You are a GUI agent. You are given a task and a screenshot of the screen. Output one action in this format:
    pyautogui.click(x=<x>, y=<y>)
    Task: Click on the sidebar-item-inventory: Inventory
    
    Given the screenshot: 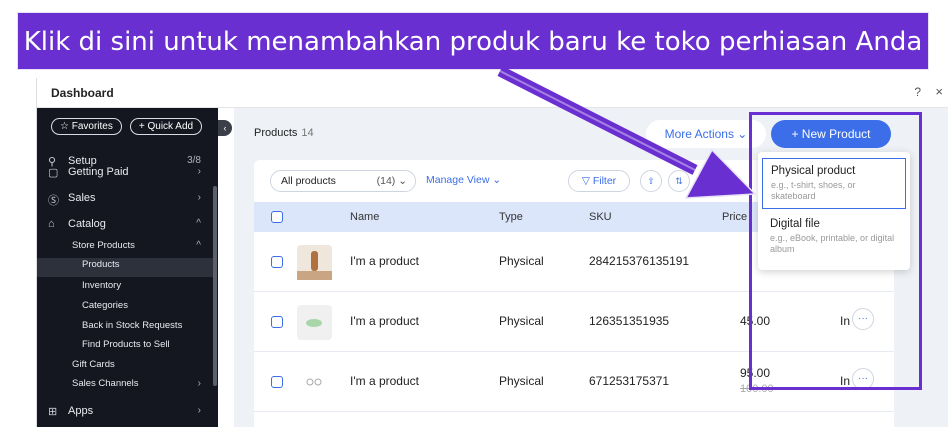 What is the action you would take?
    pyautogui.click(x=126, y=288)
    